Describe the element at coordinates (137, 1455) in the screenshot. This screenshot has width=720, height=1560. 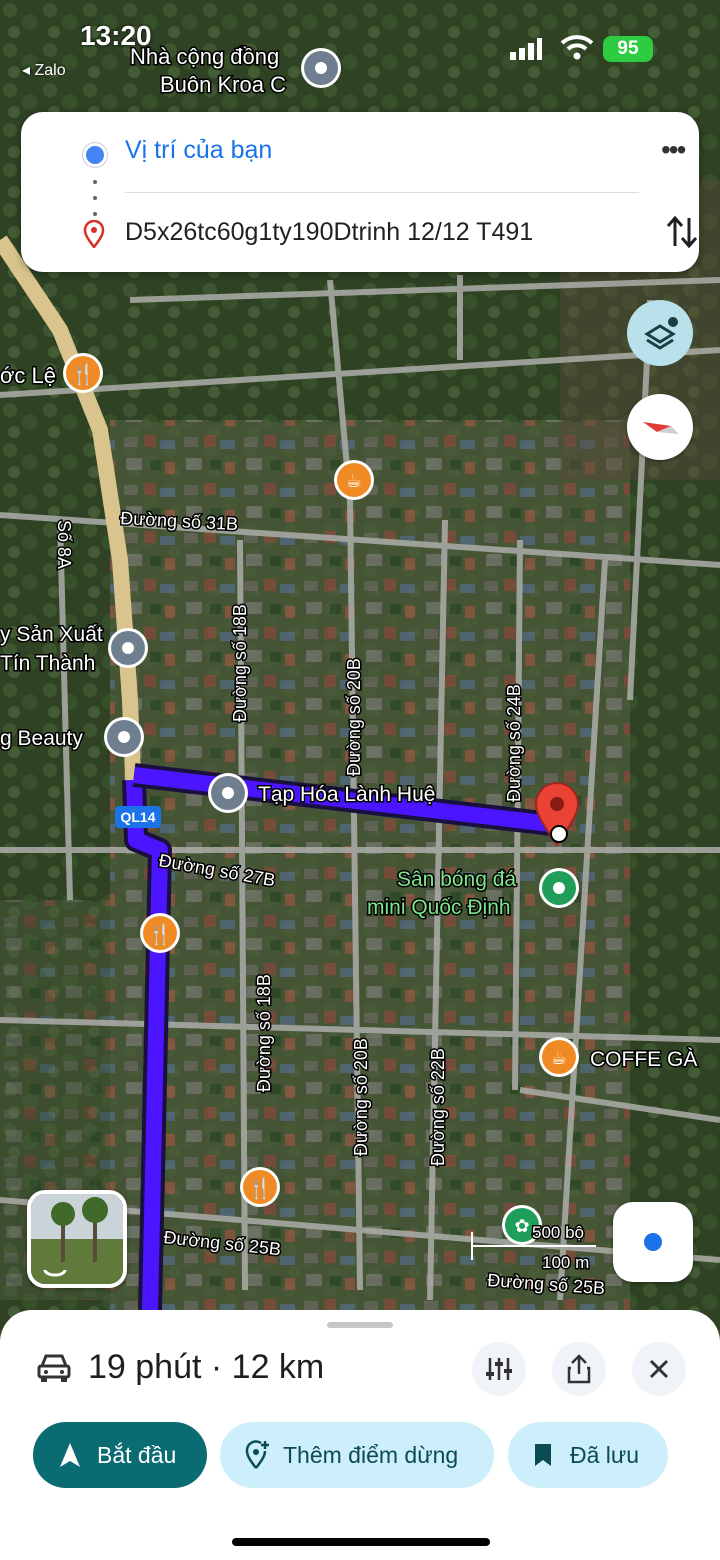
I see `start-label: Bắt đầu` at that location.